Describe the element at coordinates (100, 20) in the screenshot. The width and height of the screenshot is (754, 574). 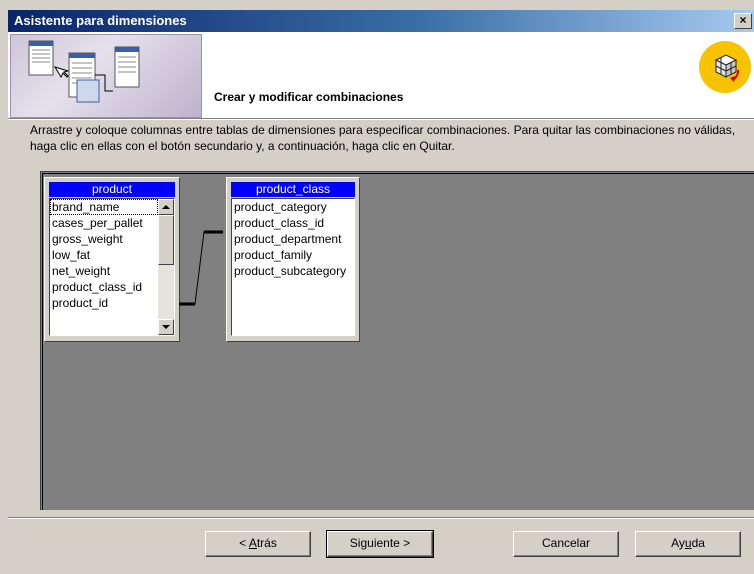
I see `window-title: Asistente para dimensiones` at that location.